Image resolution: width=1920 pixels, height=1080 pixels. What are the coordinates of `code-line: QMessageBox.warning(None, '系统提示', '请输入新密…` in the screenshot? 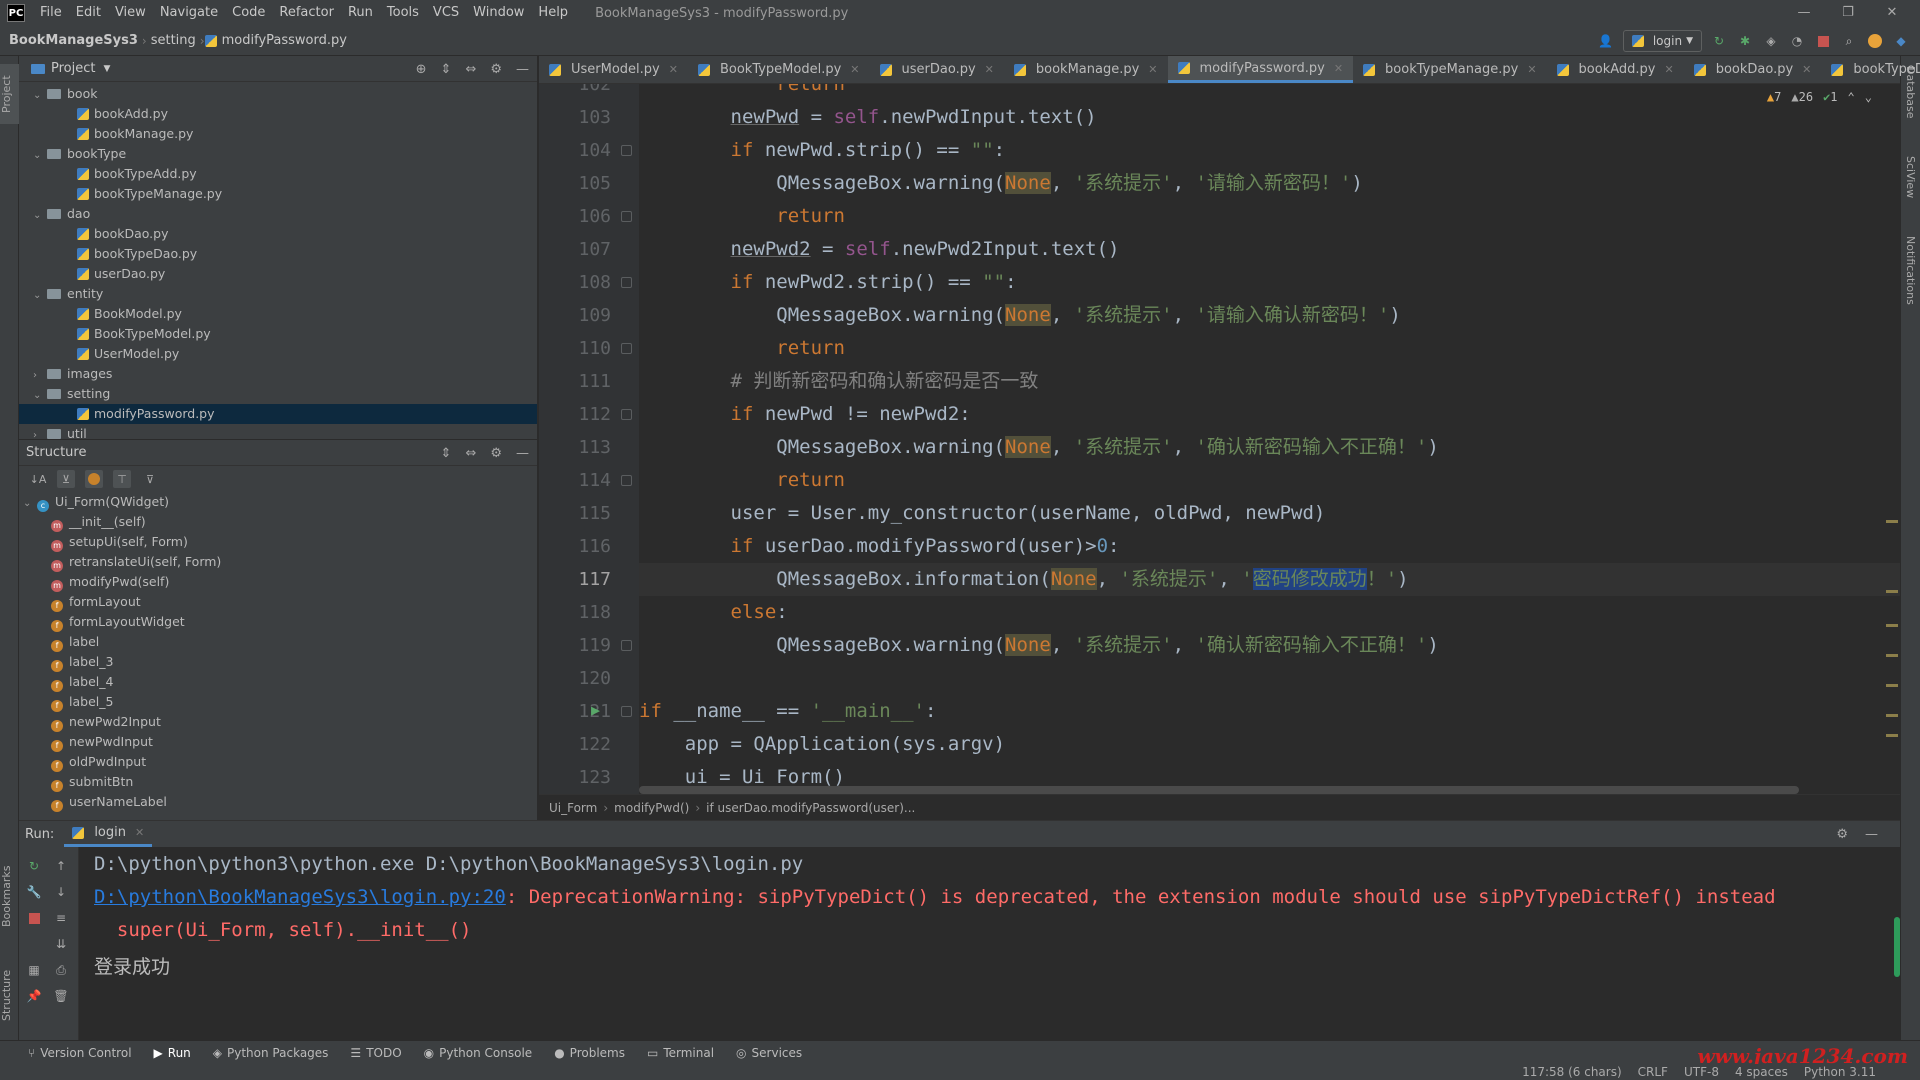 It's located at (1269, 183).